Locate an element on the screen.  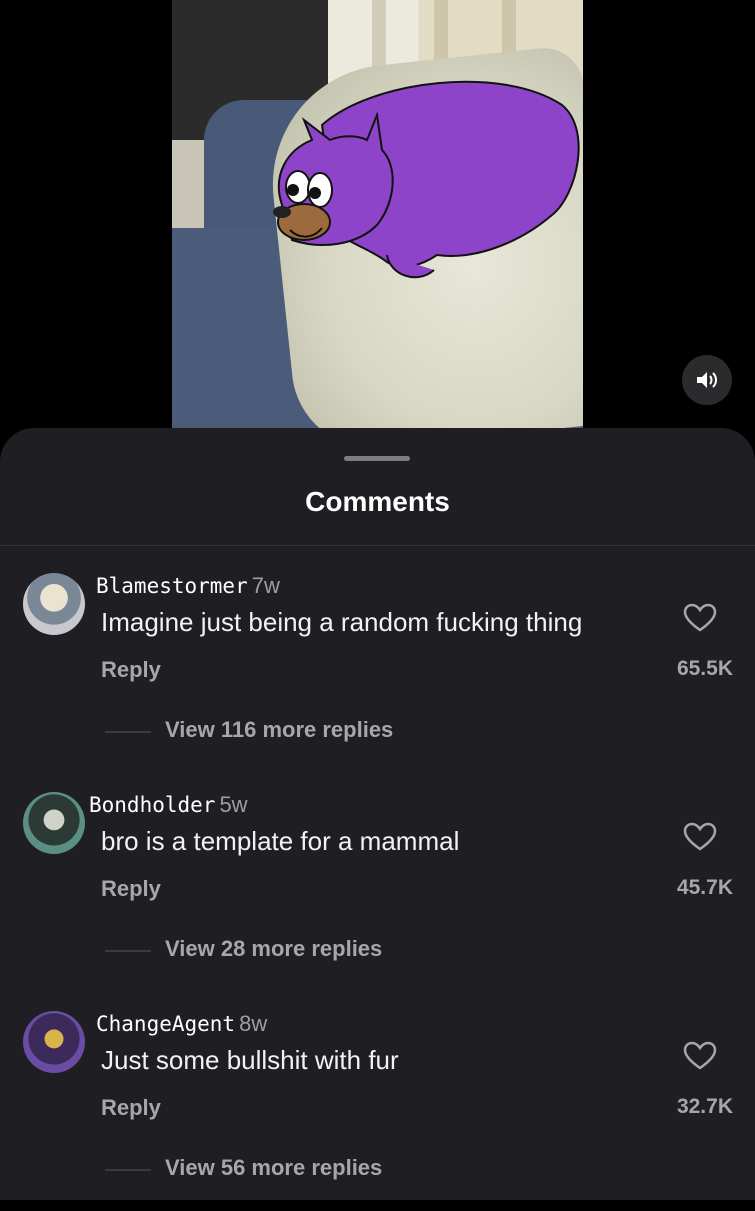
like-count: 32.7K is located at coordinates (704, 1106).